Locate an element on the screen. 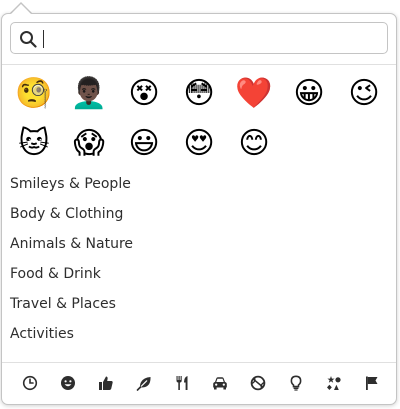 This screenshot has width=400, height=409. category-food-drink: Food & Drink is located at coordinates (199, 274).